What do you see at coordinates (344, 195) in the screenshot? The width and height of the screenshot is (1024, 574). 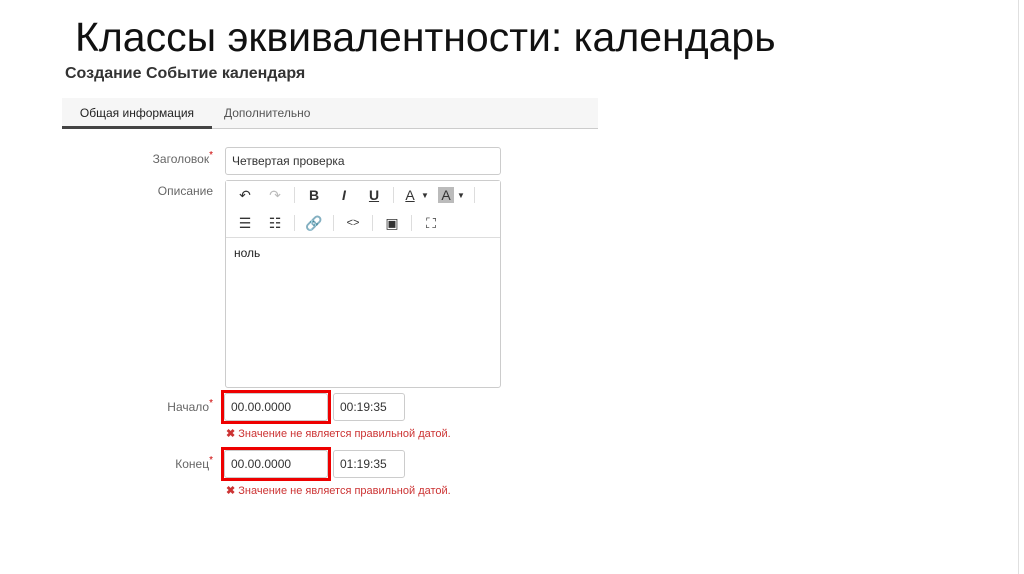 I see `italic-button: I` at bounding box center [344, 195].